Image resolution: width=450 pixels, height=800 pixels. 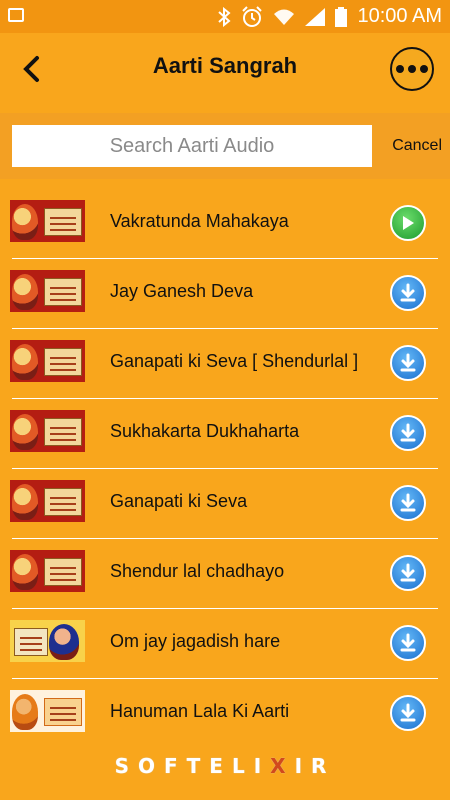 I want to click on list-item: Jay Ganesh Deva, so click(x=225, y=293).